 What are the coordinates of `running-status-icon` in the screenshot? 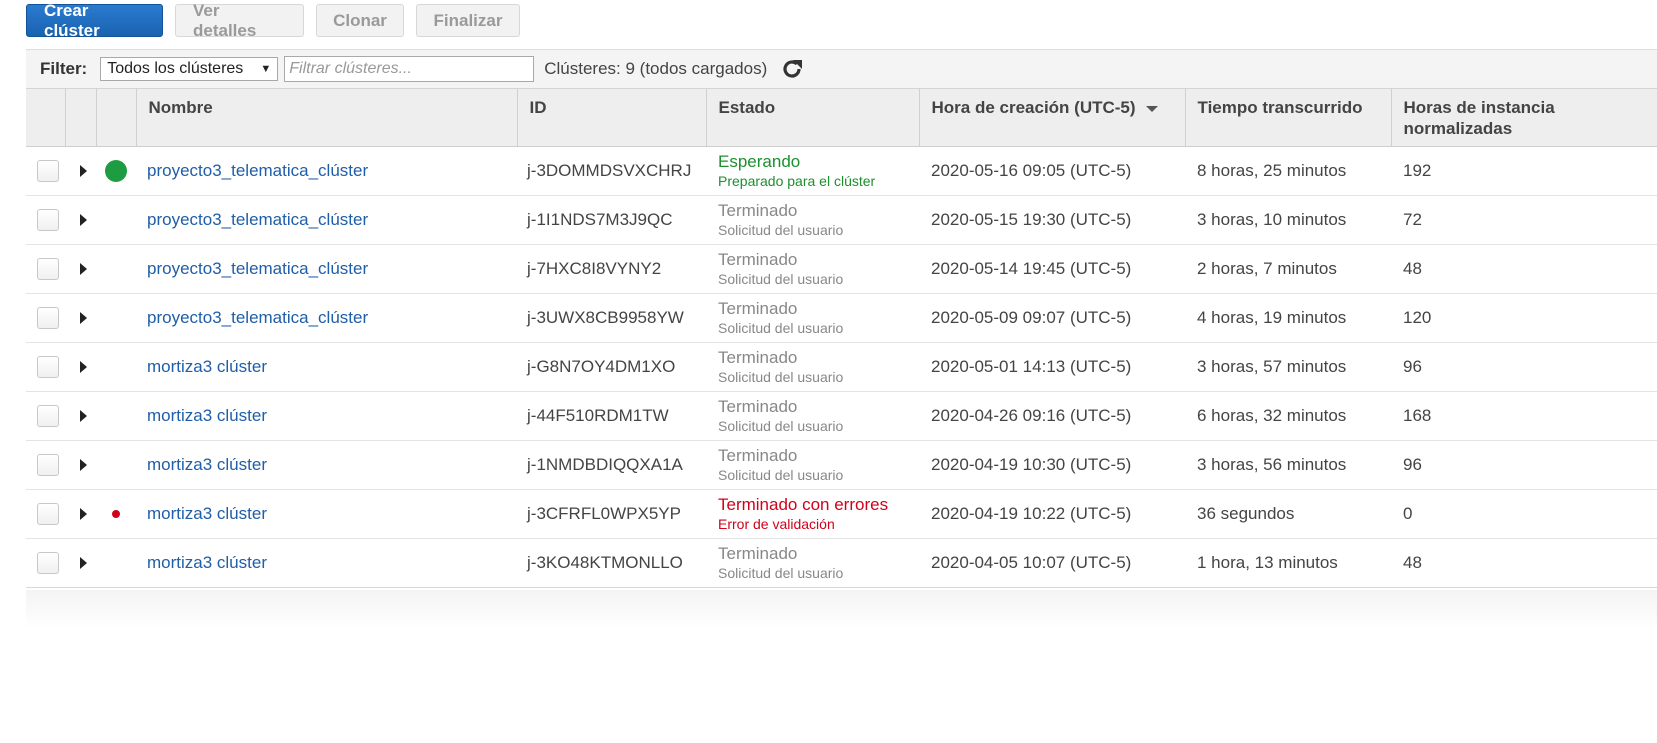 It's located at (116, 170).